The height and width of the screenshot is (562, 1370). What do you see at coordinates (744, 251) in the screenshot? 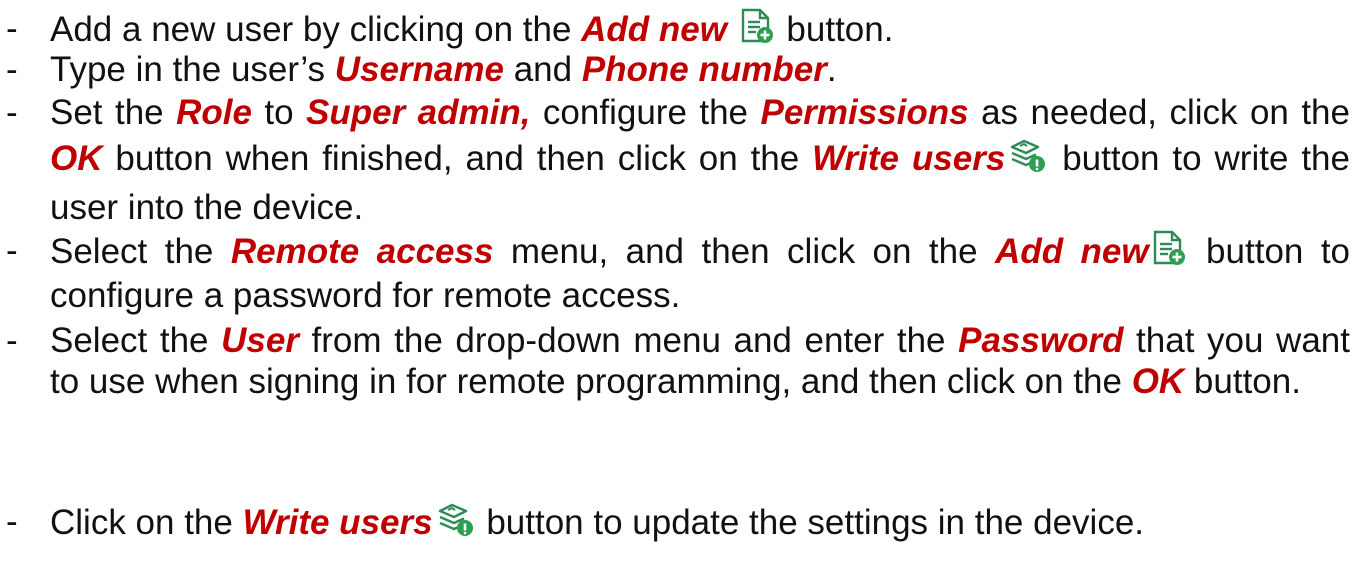
I see `step-text: menu, and then click on the` at bounding box center [744, 251].